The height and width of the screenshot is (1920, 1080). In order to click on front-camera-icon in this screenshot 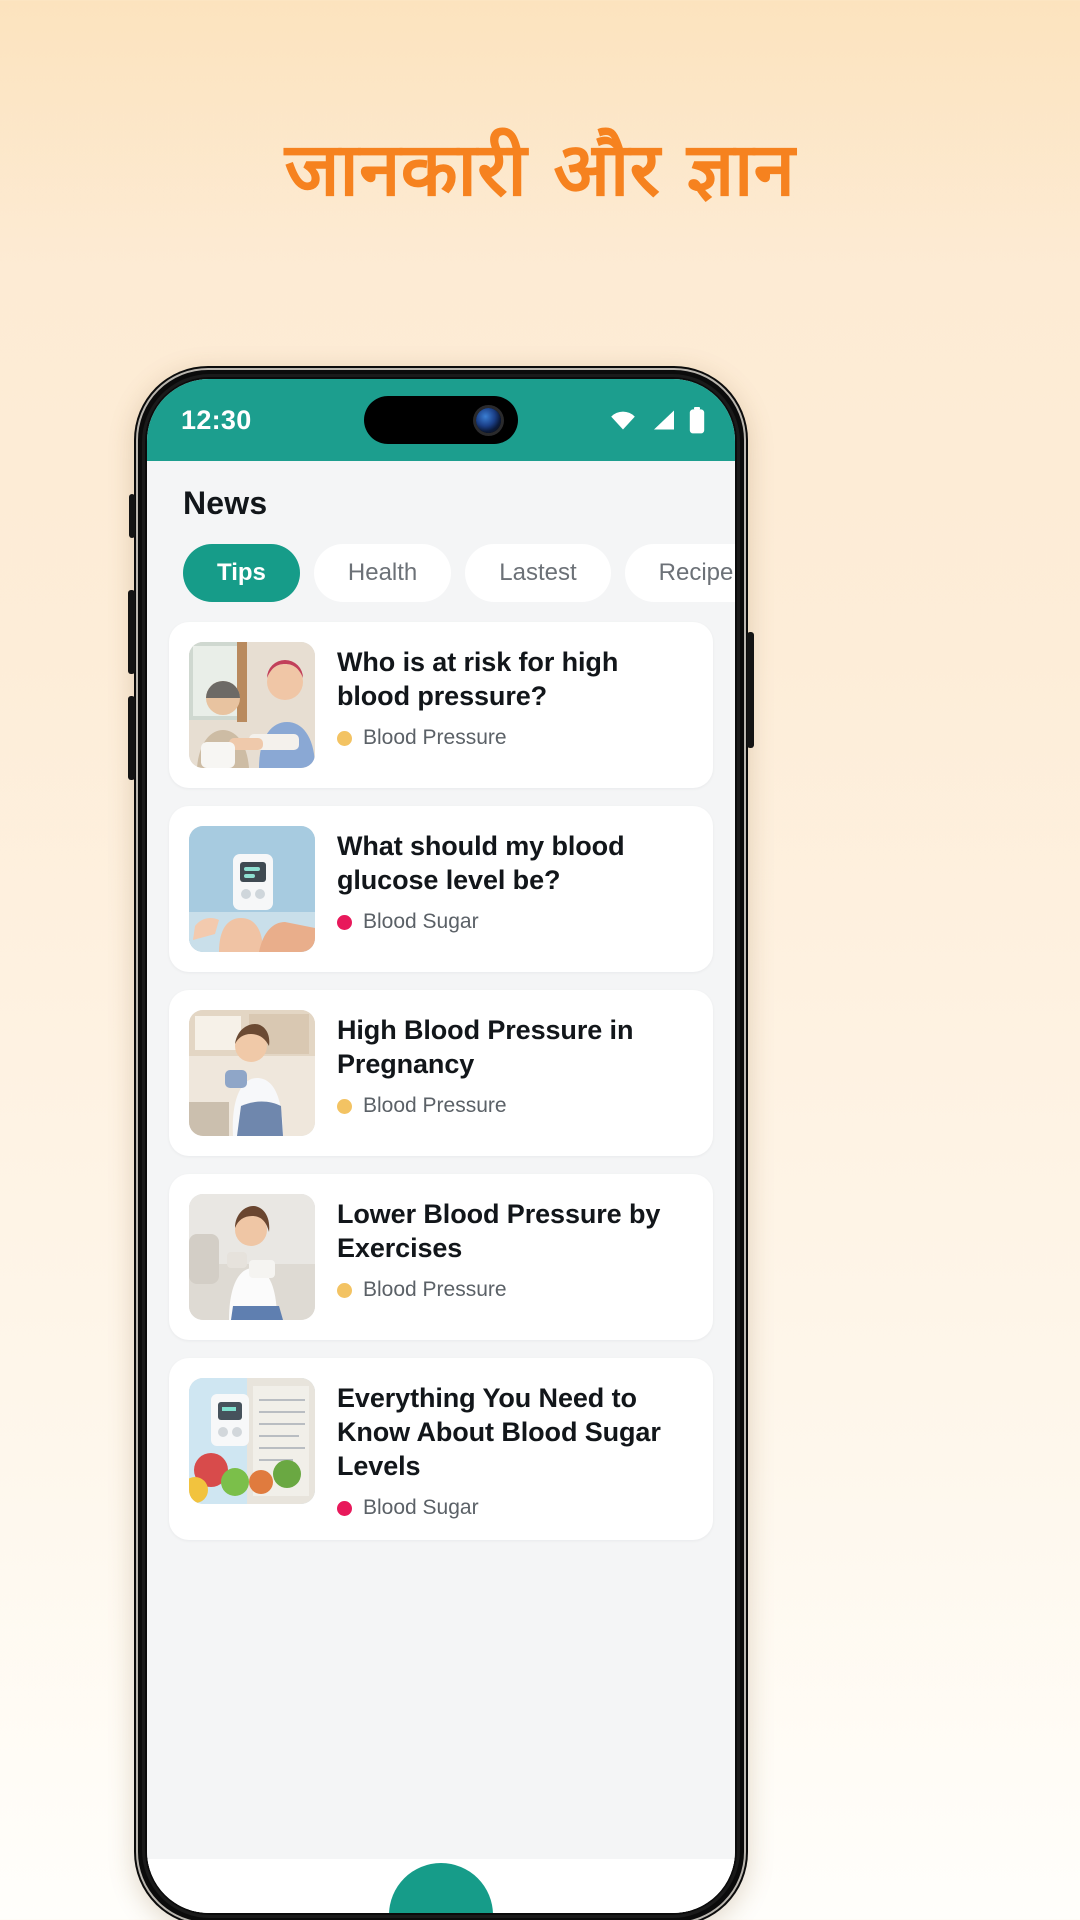, I will do `click(488, 420)`.